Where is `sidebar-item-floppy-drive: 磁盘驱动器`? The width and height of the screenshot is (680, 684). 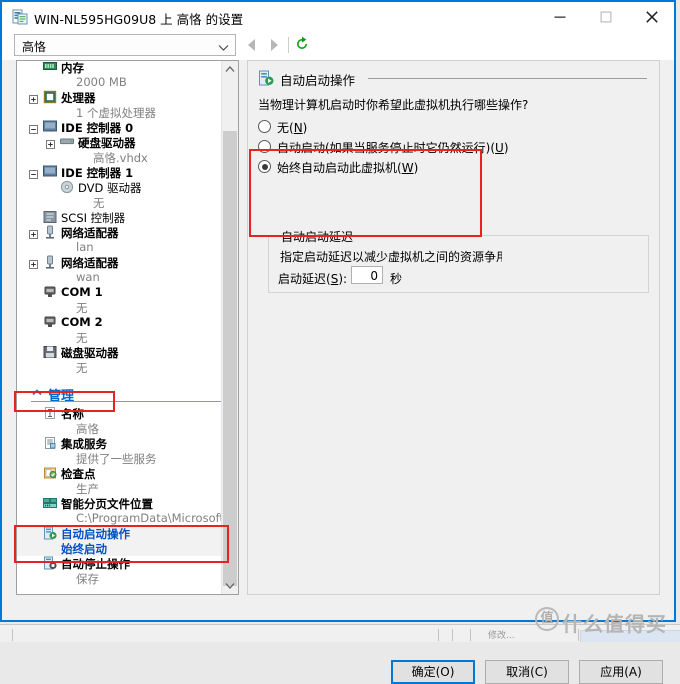 sidebar-item-floppy-drive: 磁盘驱动器 is located at coordinates (119, 352).